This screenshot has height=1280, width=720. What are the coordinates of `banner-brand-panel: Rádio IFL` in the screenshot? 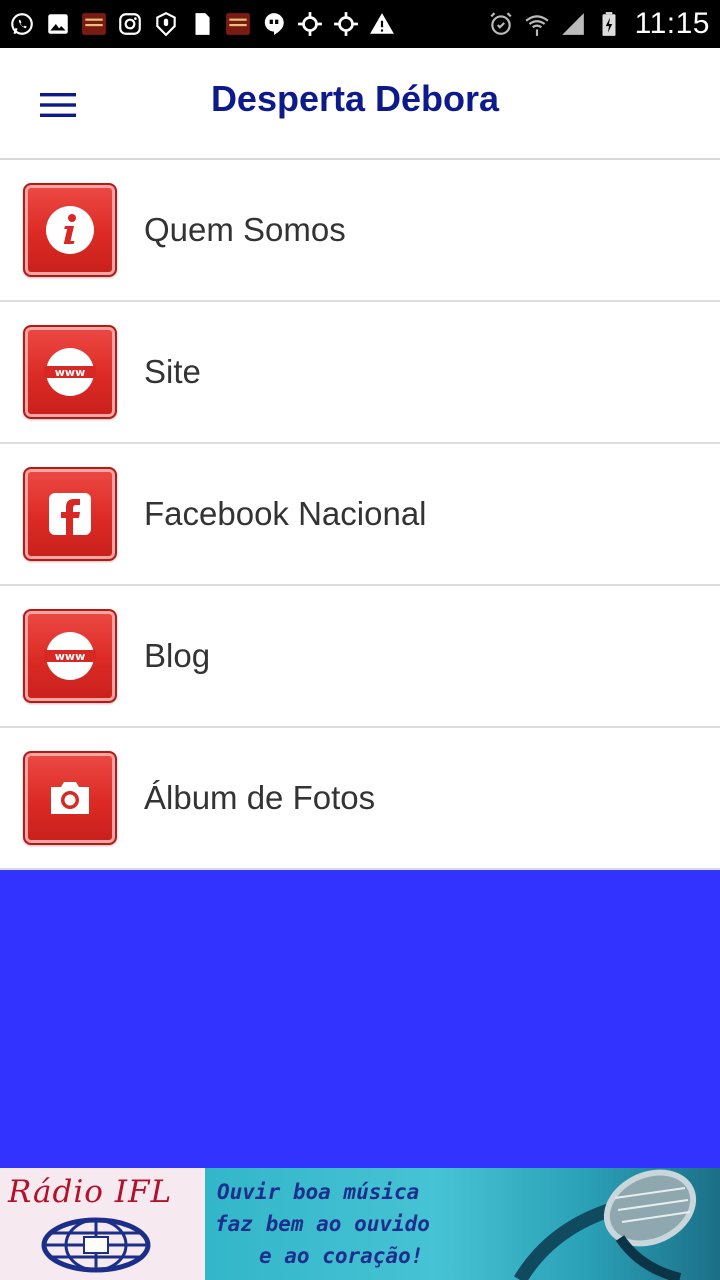 It's located at (102, 1224).